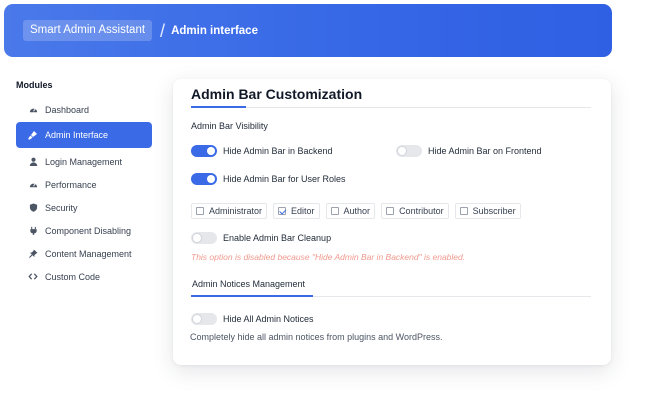  What do you see at coordinates (77, 135) in the screenshot?
I see `sidebar-item-label: Admin Interface` at bounding box center [77, 135].